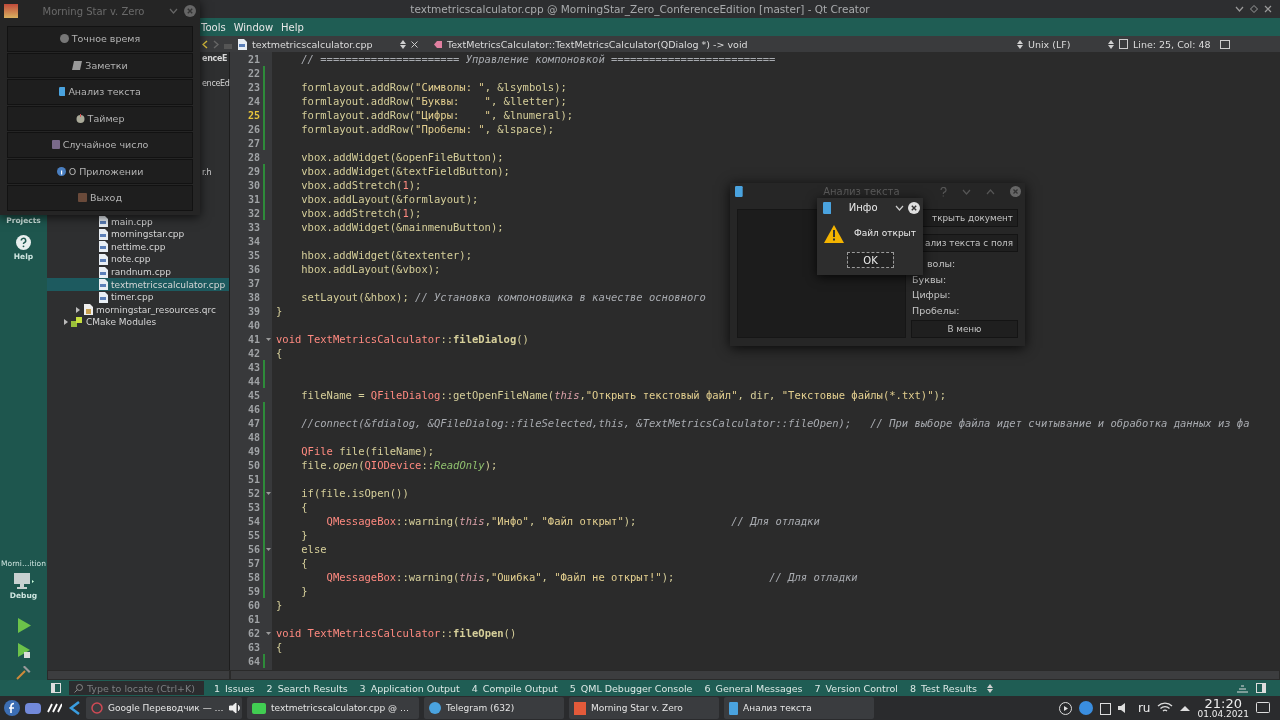  What do you see at coordinates (100, 39) in the screenshot?
I see `menu-button: Точное время` at bounding box center [100, 39].